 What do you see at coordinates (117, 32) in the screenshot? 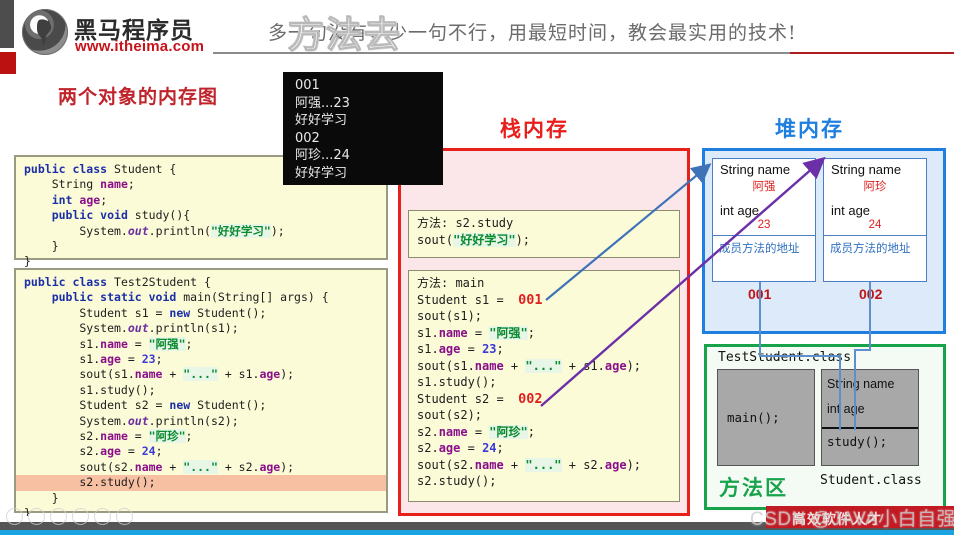
I see `itheima-logo: 黑马程序员 www.itheima.com` at bounding box center [117, 32].